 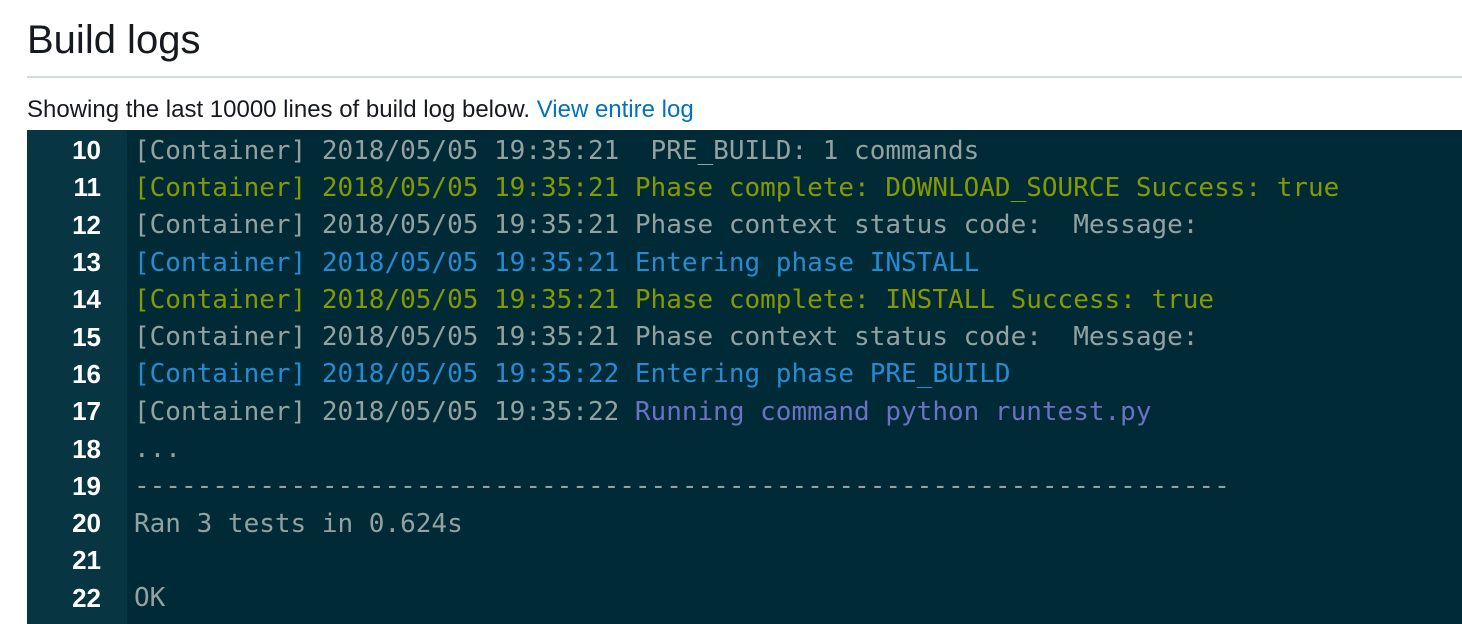 What do you see at coordinates (150, 598) in the screenshot?
I see `log-line-content: OK` at bounding box center [150, 598].